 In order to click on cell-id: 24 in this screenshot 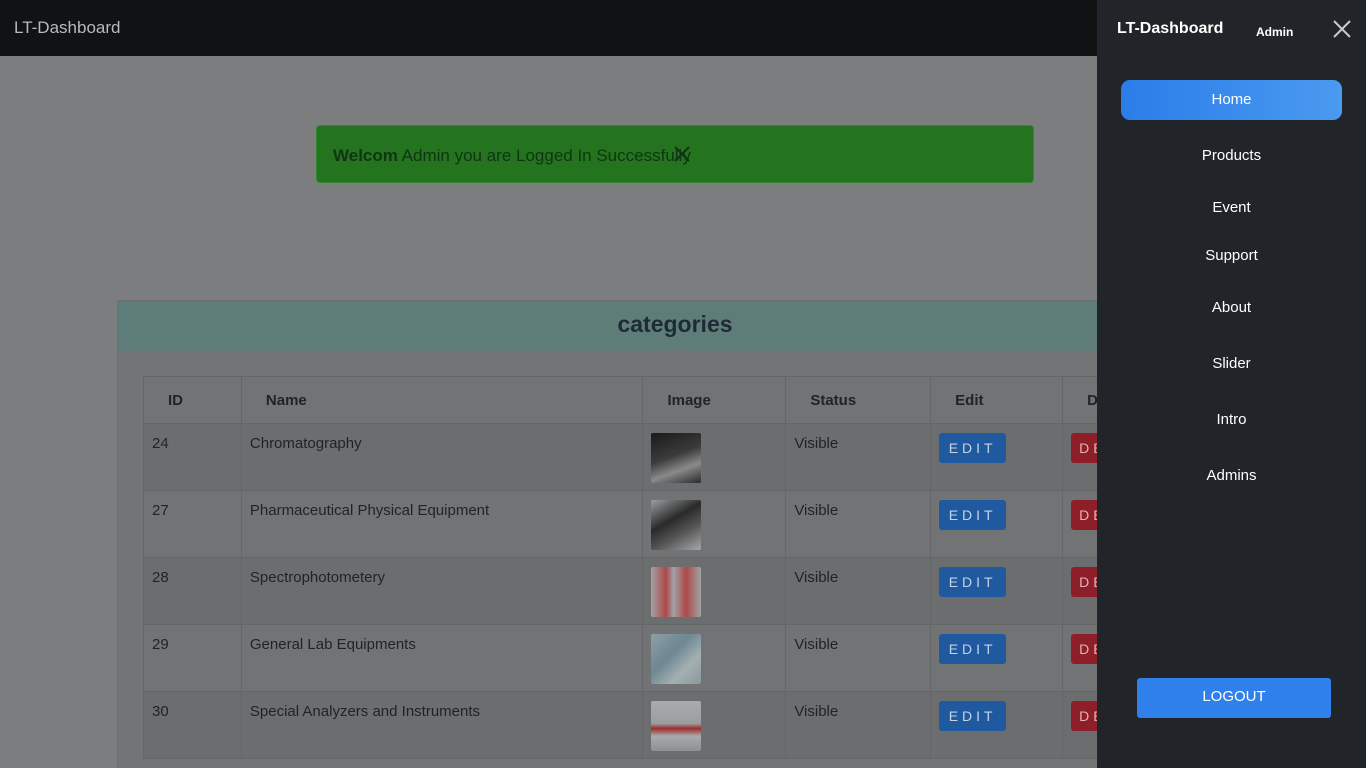, I will do `click(192, 457)`.